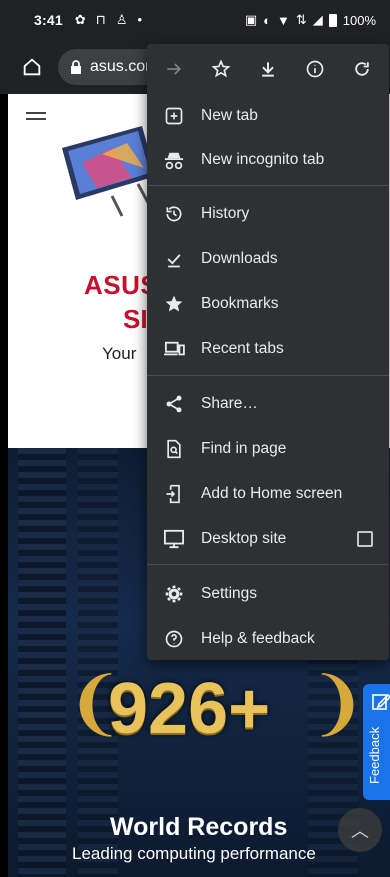  I want to click on wifi-icon: ▼, so click(283, 20).